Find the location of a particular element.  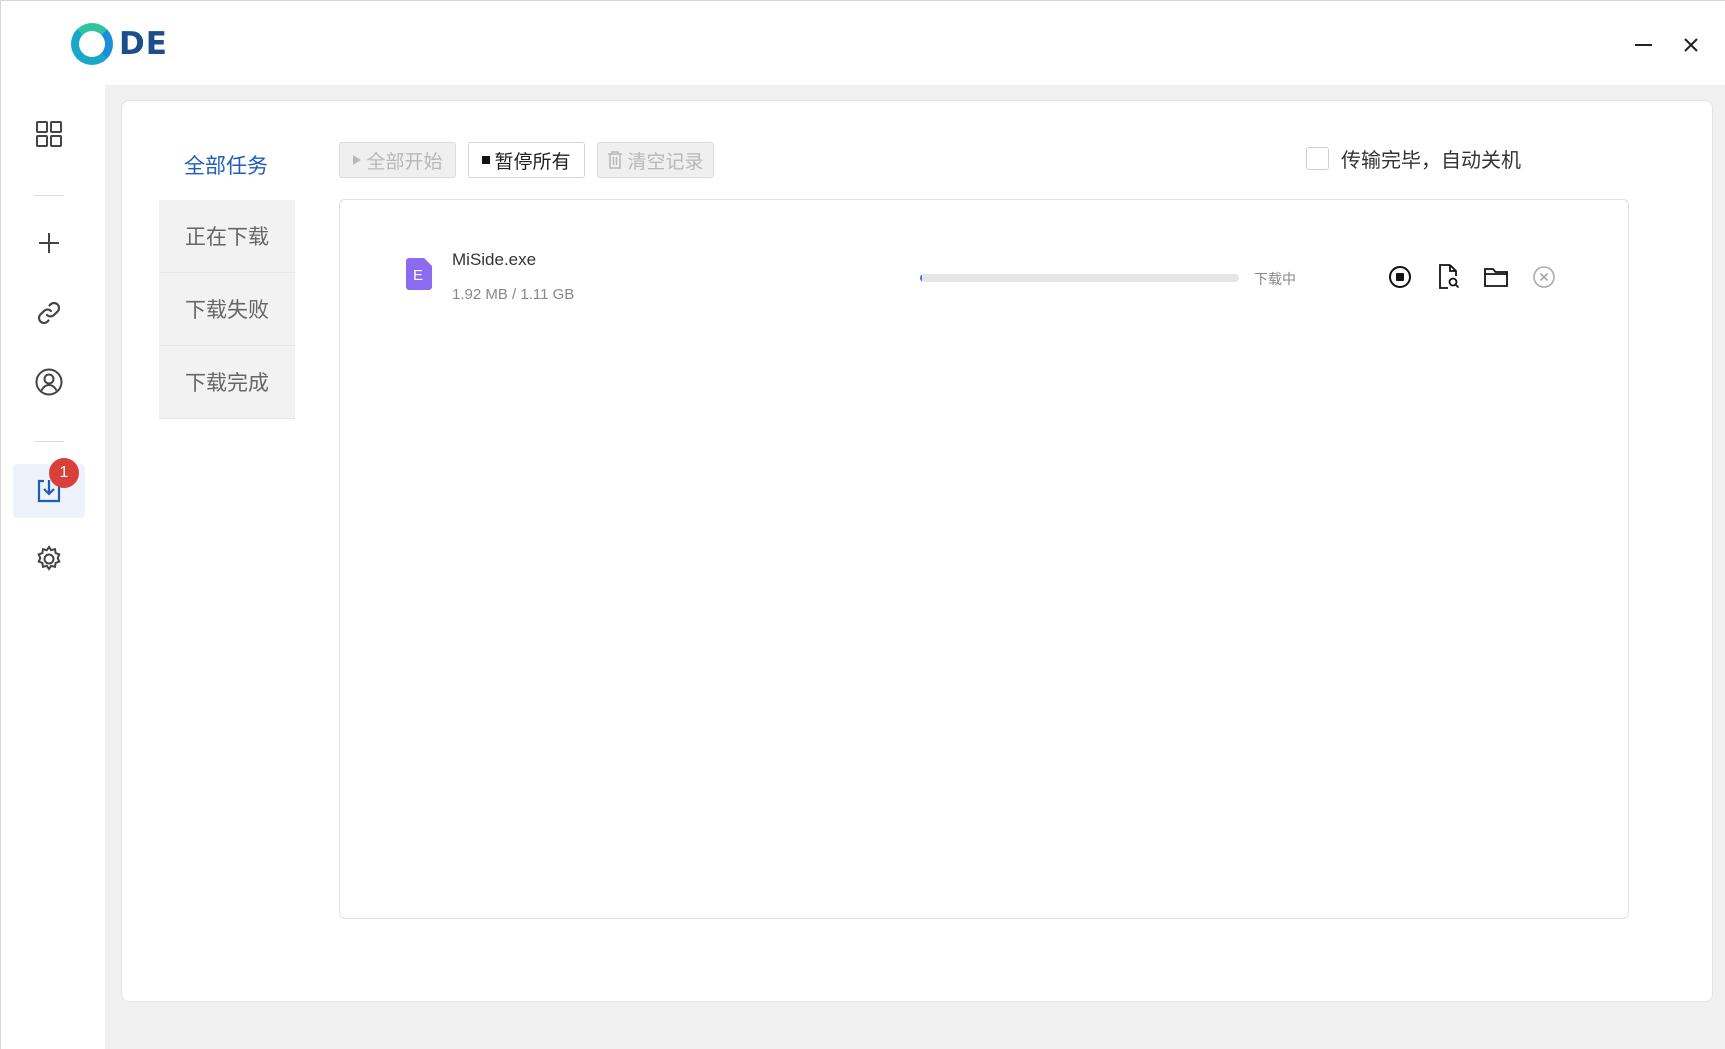

minimize-icon is located at coordinates (1643, 45).